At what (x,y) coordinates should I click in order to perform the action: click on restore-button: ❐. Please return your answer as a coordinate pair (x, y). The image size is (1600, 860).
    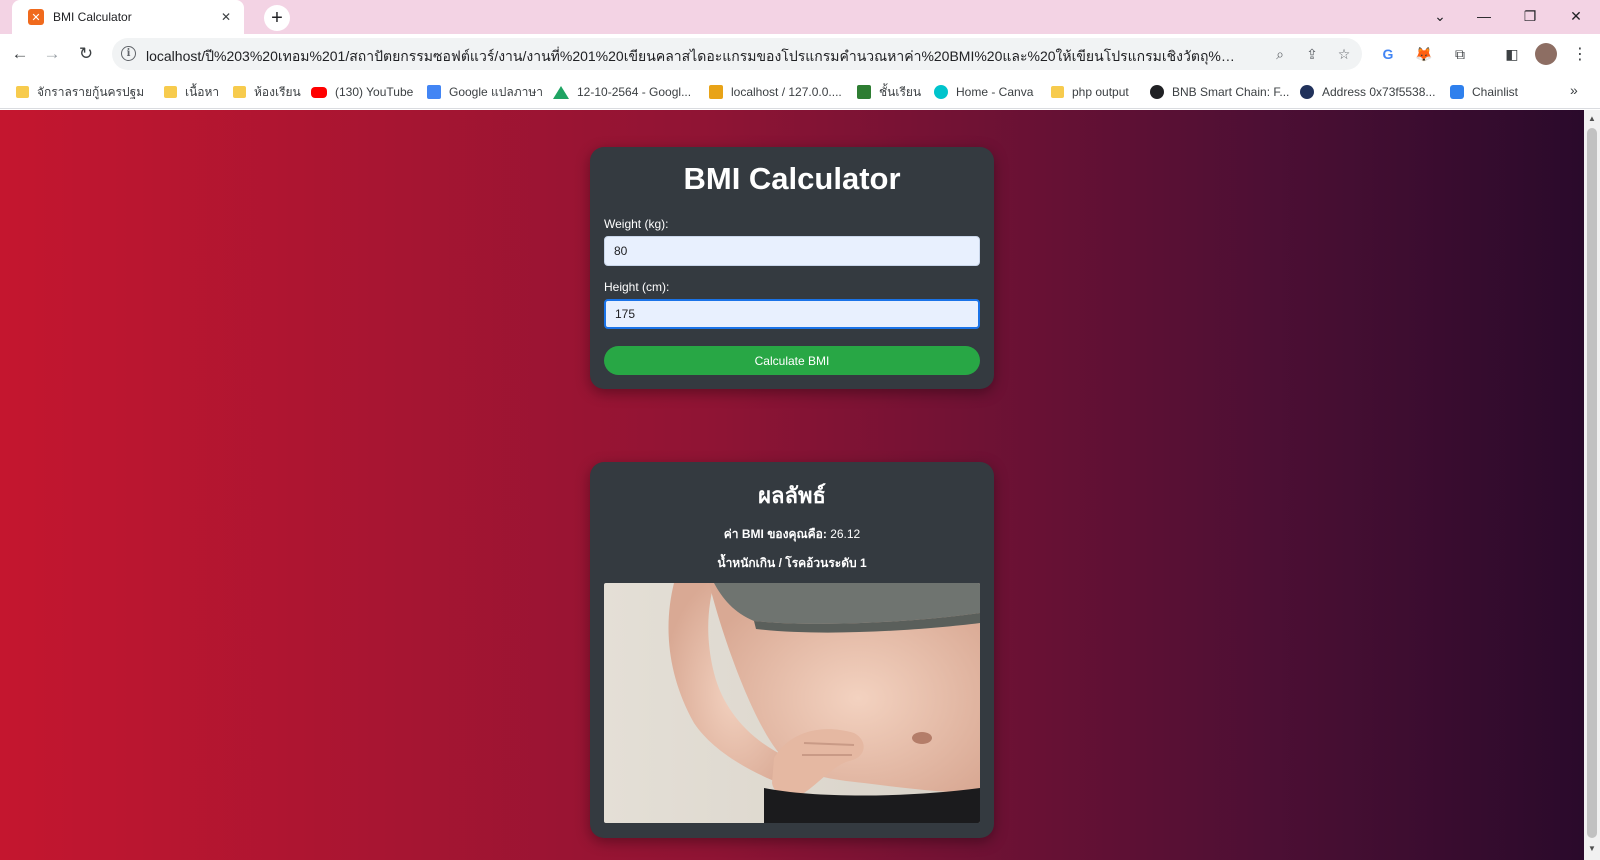
    Looking at the image, I should click on (1530, 16).